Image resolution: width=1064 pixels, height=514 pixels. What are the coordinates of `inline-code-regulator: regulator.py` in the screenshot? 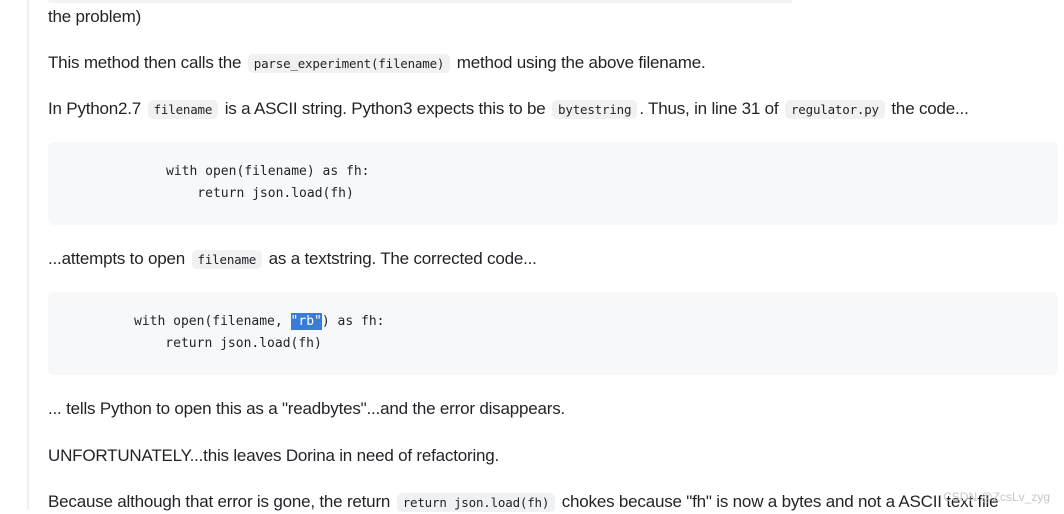 It's located at (834, 109).